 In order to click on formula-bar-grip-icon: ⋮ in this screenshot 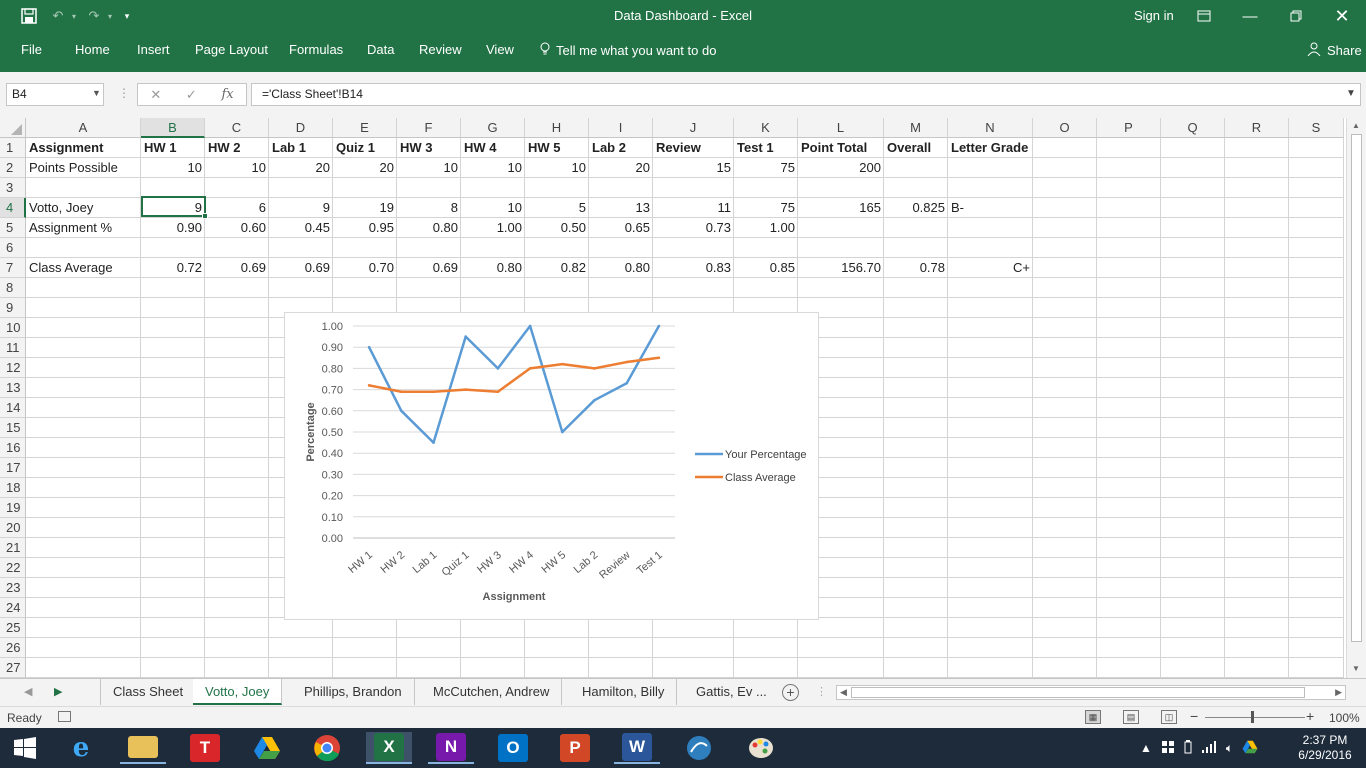, I will do `click(124, 93)`.